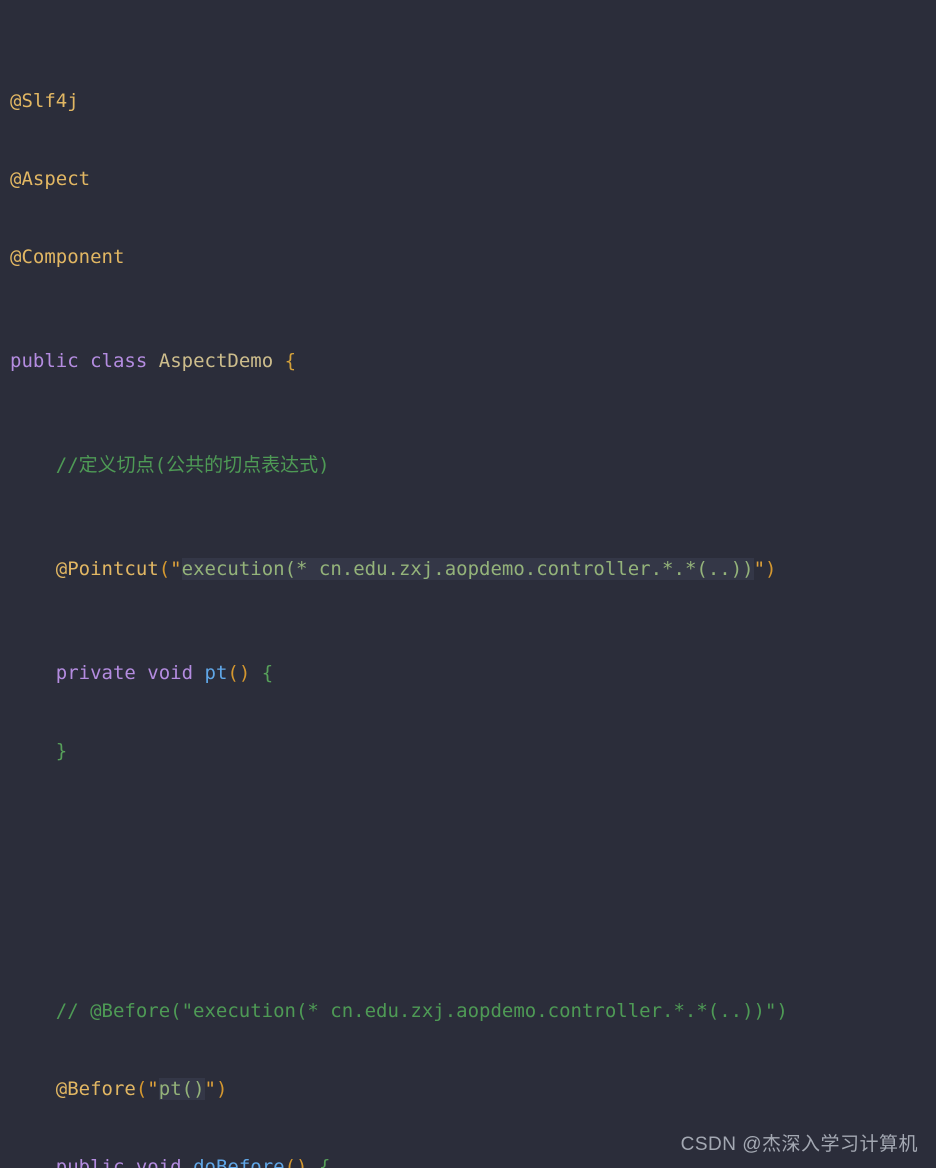 The width and height of the screenshot is (936, 1168). I want to click on code-line-dobefore-signature: public void doBefore() {, so click(445, 1161).